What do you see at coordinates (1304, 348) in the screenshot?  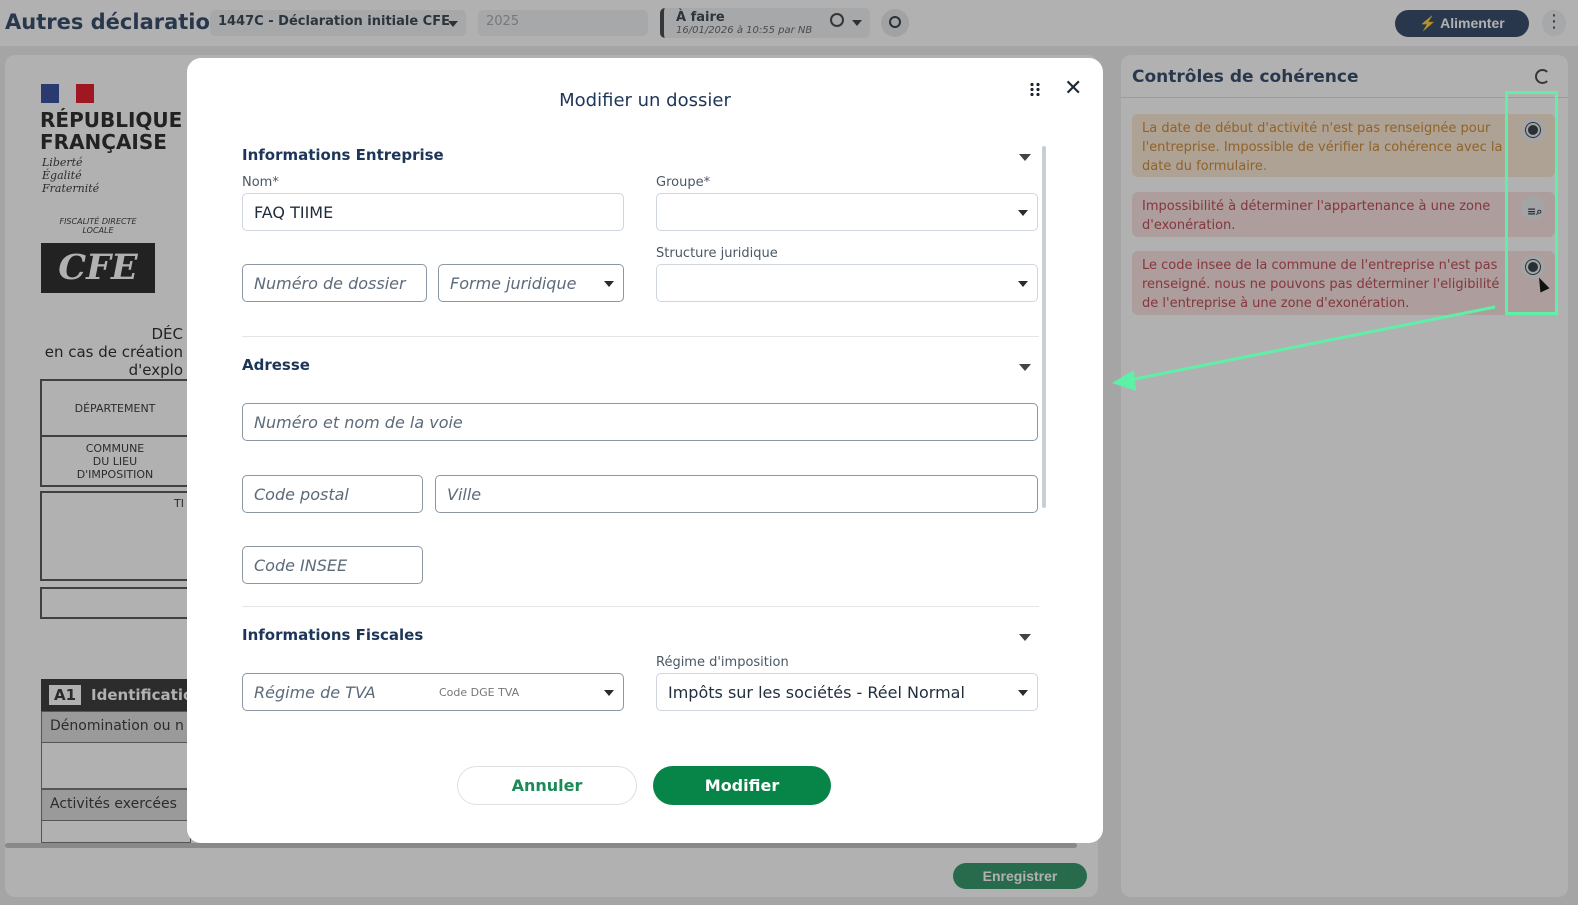 I see `annotation-arrow` at bounding box center [1304, 348].